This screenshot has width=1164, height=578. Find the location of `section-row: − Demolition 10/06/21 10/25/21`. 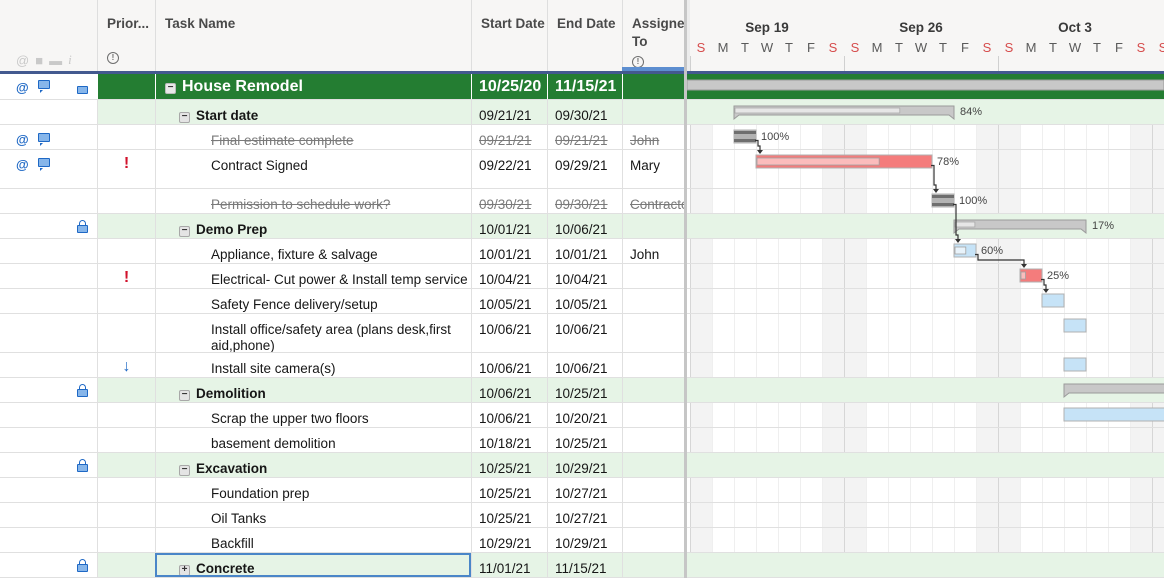

section-row: − Demolition 10/06/21 10/25/21 is located at coordinates (343, 390).